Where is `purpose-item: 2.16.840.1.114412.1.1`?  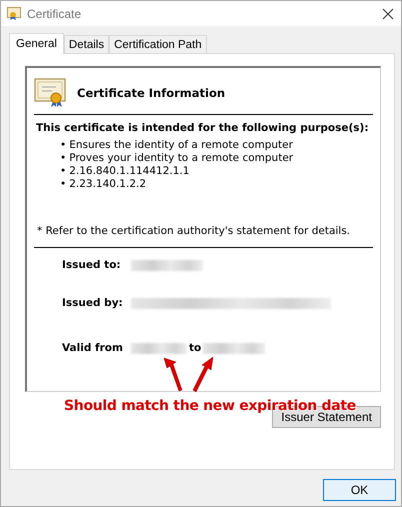
purpose-item: 2.16.840.1.114412.1.1 is located at coordinates (129, 171).